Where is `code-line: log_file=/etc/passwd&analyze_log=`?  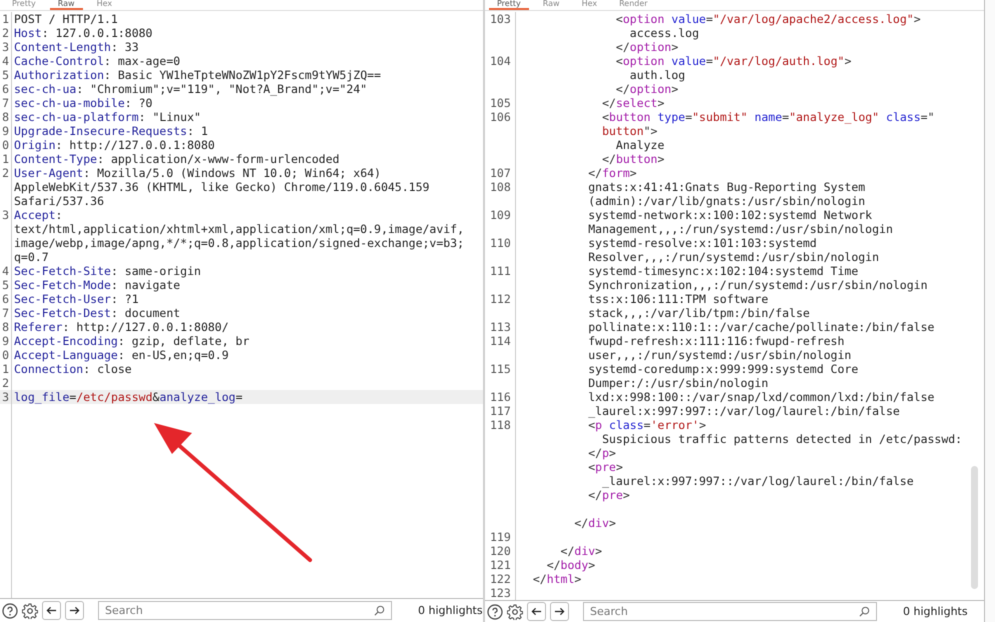 code-line: log_file=/etc/passwd&analyze_log= is located at coordinates (128, 397).